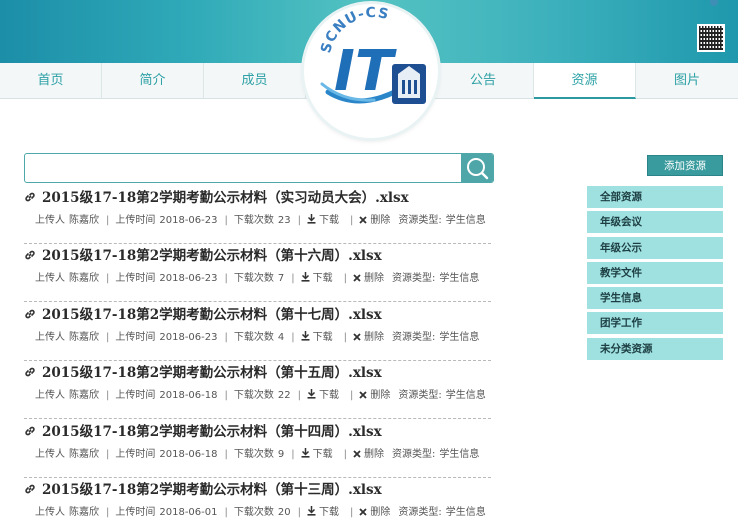 The width and height of the screenshot is (738, 524). What do you see at coordinates (585, 81) in the screenshot?
I see `nav-item-resources: 资源` at bounding box center [585, 81].